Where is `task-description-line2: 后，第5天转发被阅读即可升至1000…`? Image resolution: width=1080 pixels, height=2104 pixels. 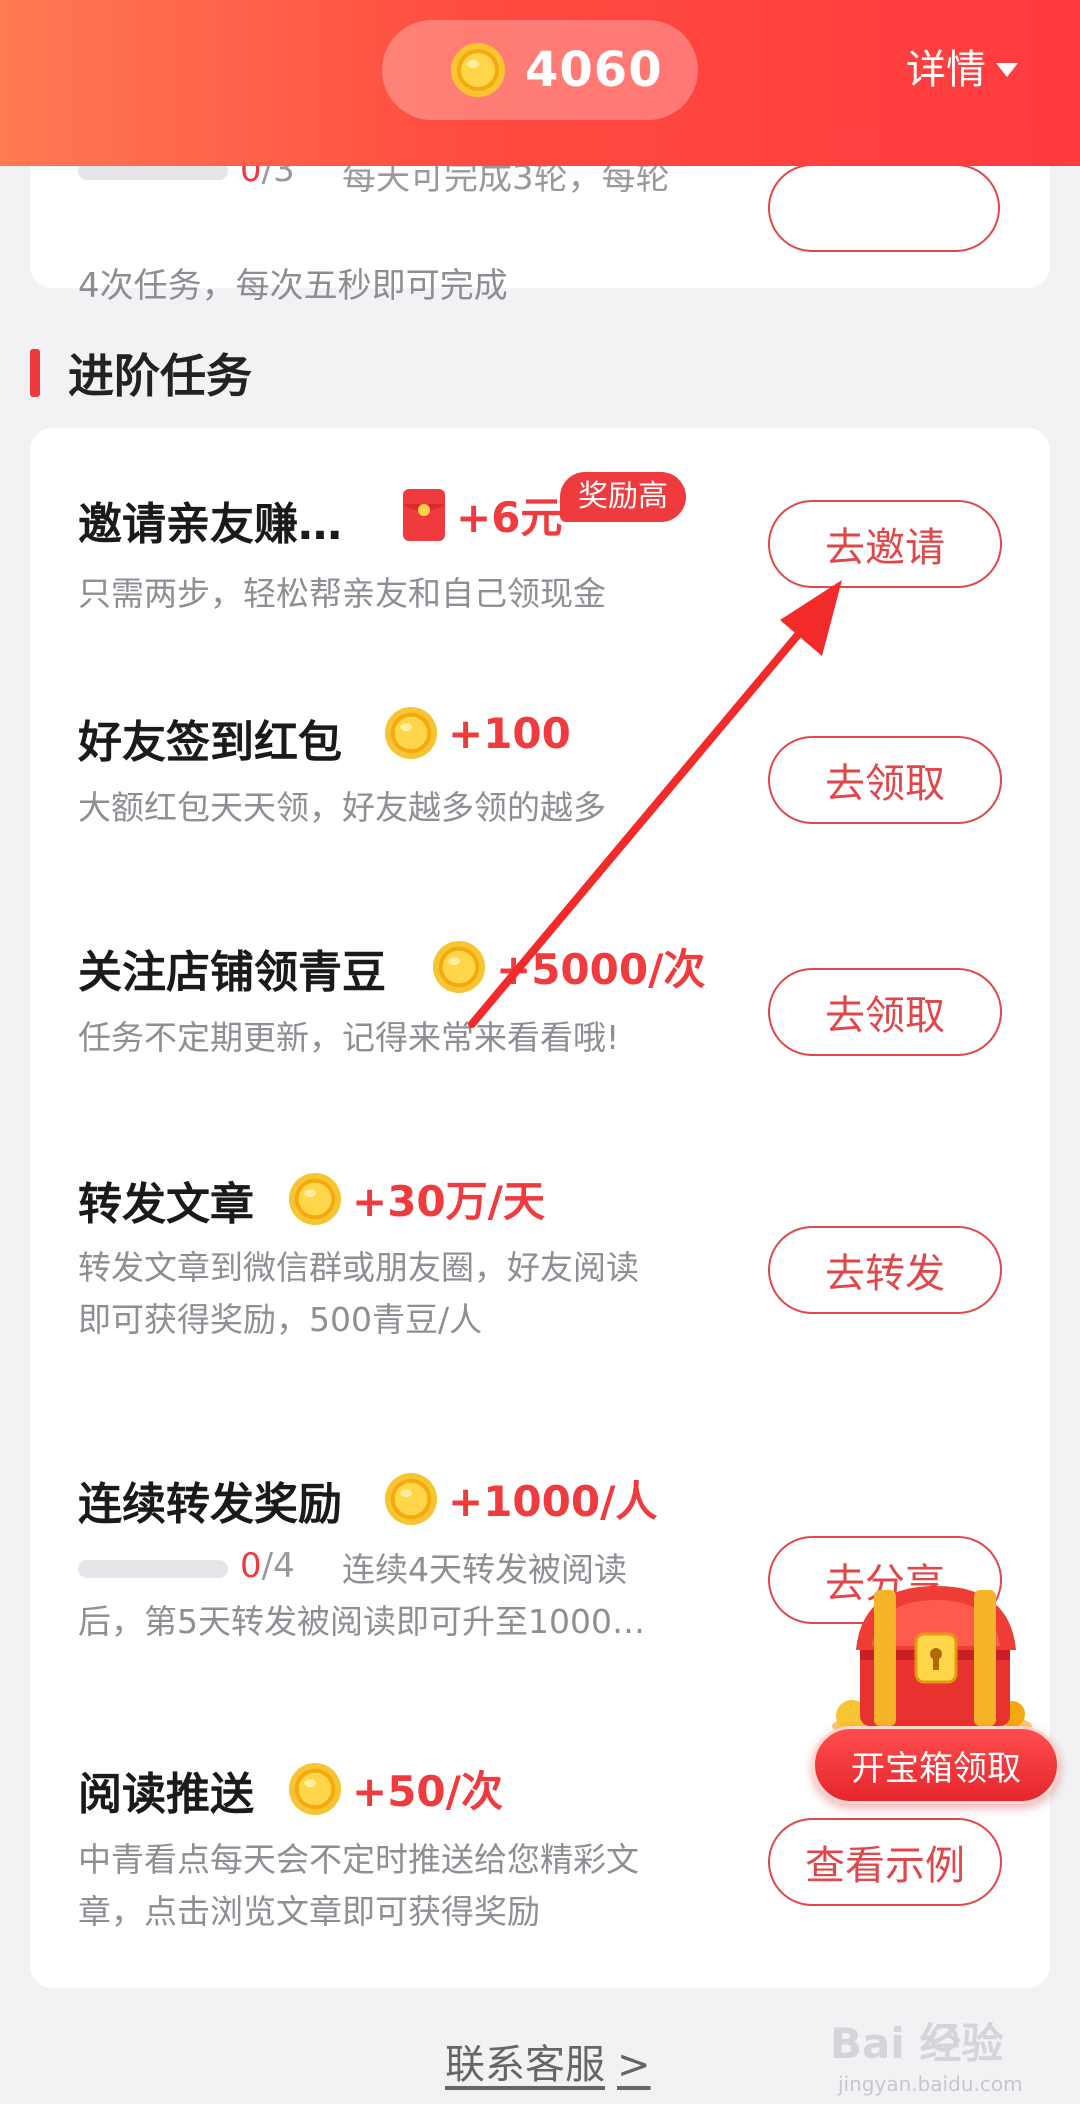 task-description-line2: 后，第5天转发被阅读即可升至1000… is located at coordinates (361, 1621).